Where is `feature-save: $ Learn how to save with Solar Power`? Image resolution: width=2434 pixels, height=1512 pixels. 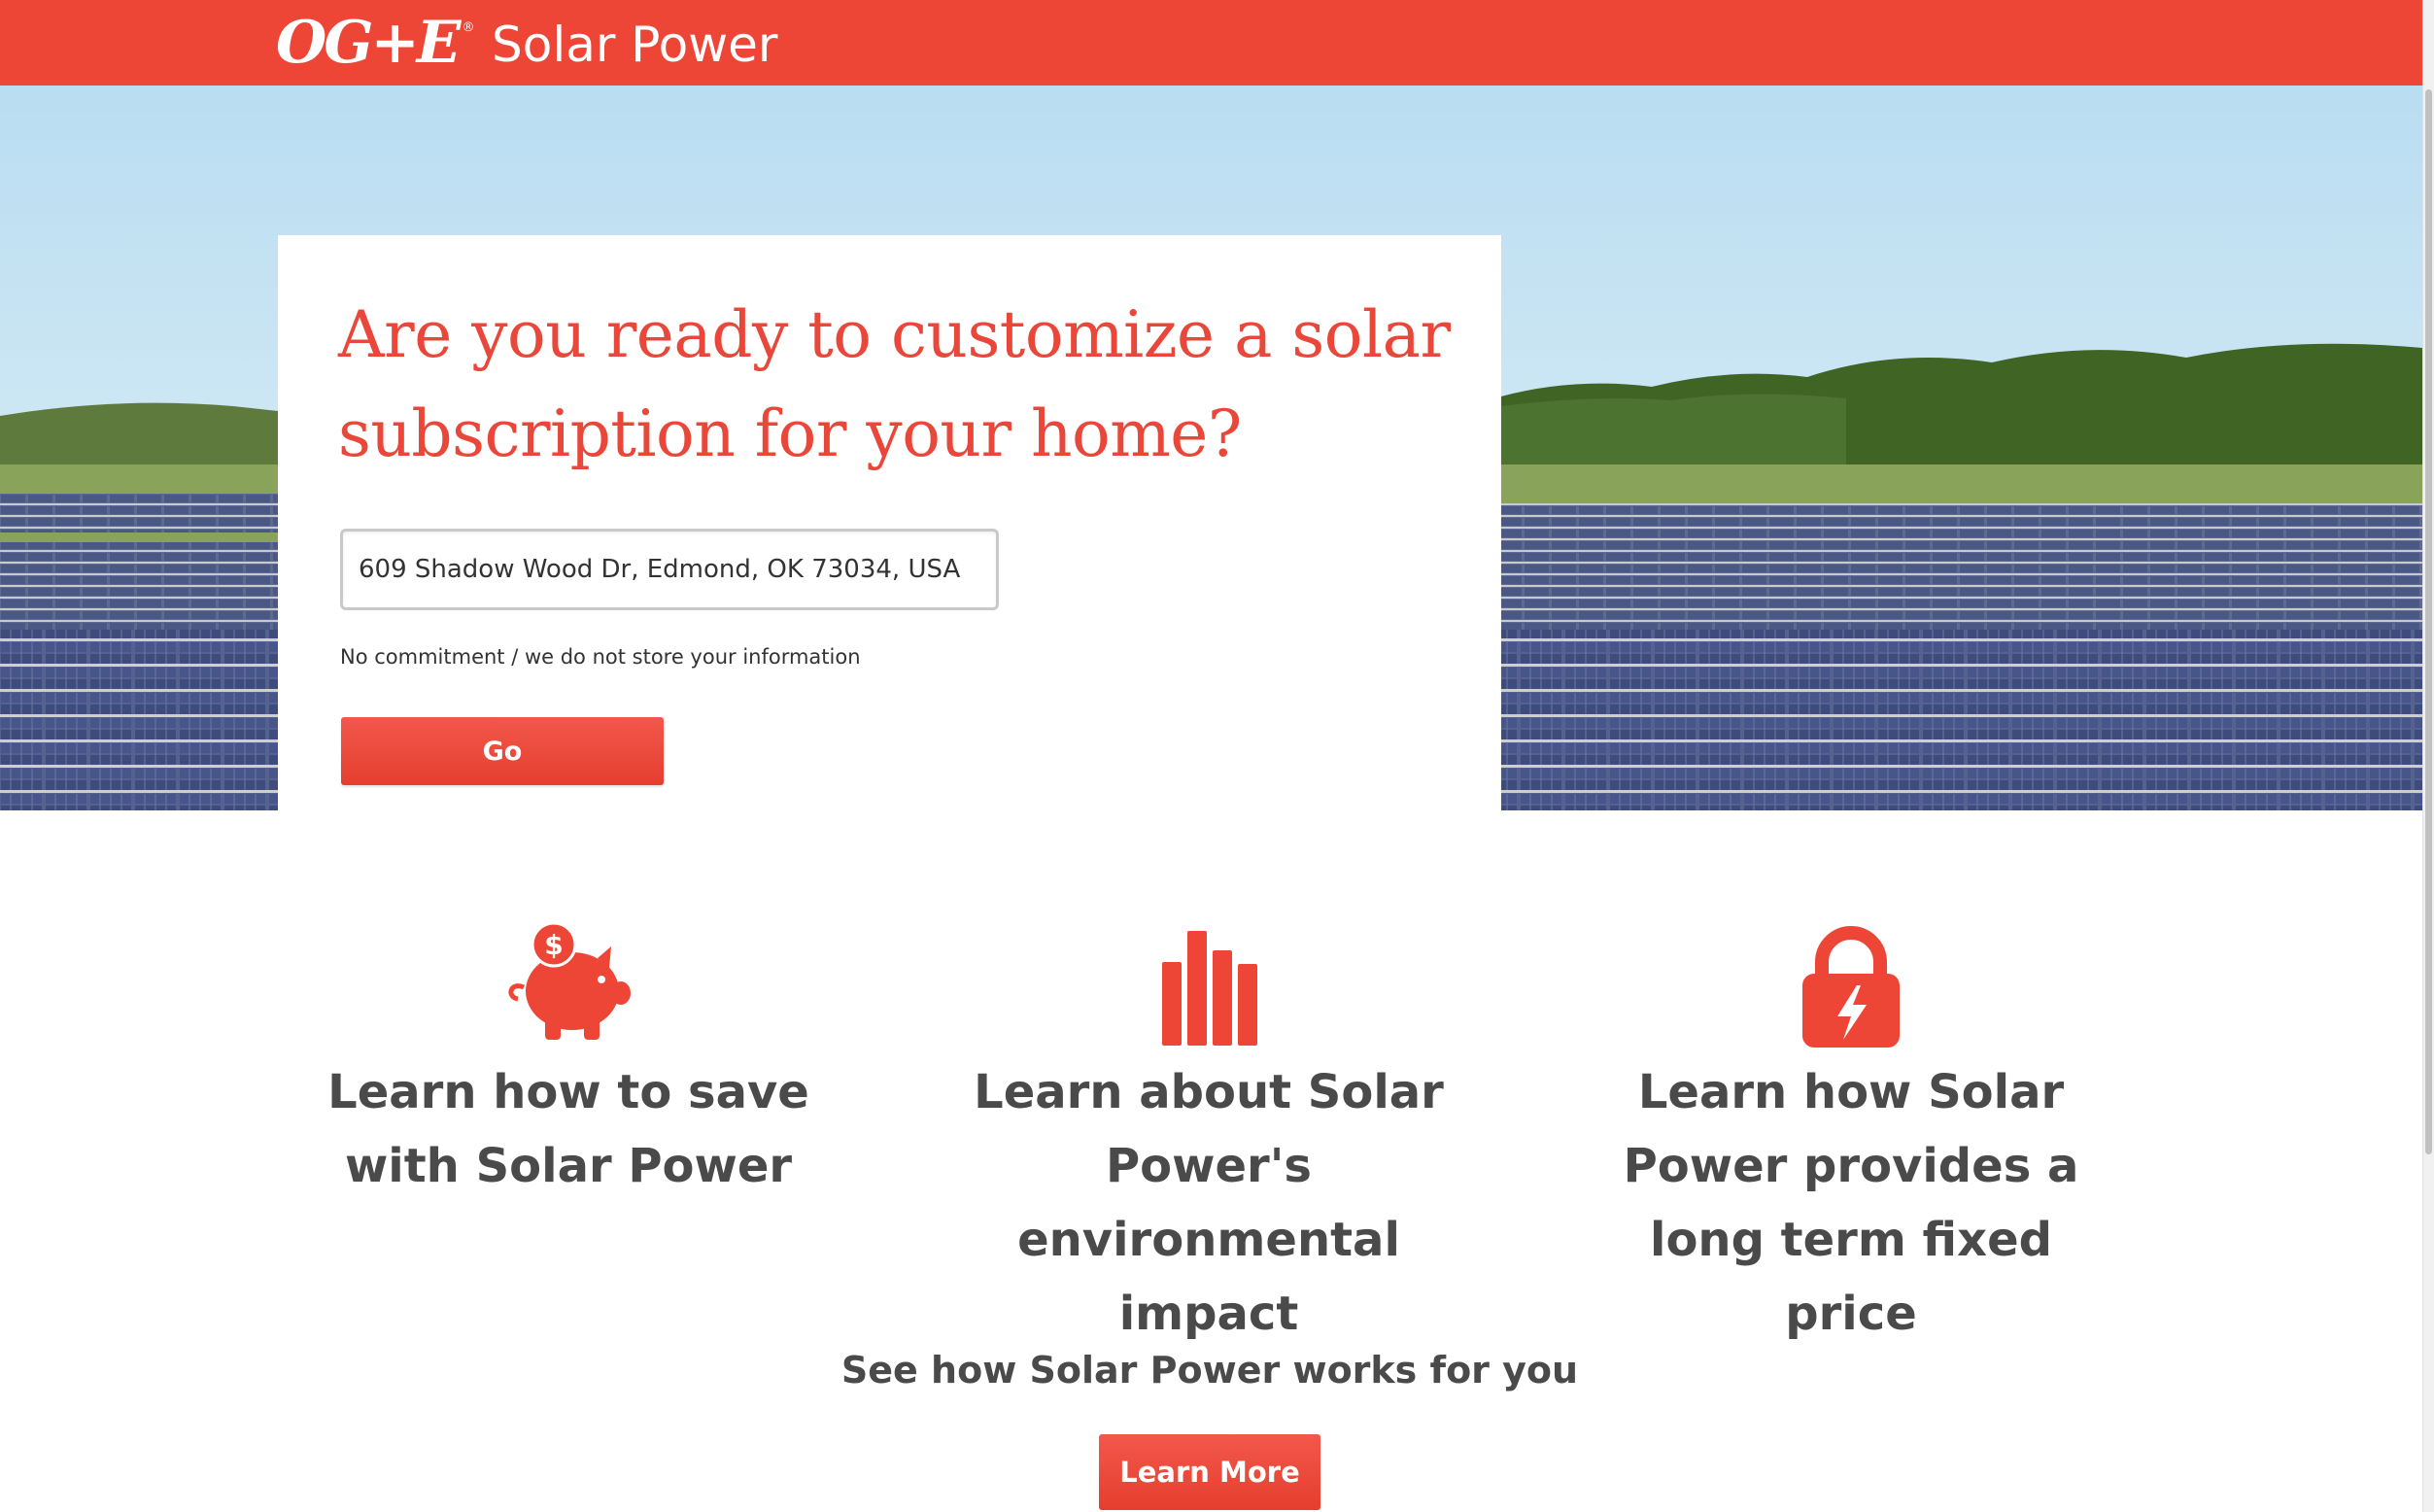 feature-save: $ Learn how to save with Solar Power is located at coordinates (568, 1063).